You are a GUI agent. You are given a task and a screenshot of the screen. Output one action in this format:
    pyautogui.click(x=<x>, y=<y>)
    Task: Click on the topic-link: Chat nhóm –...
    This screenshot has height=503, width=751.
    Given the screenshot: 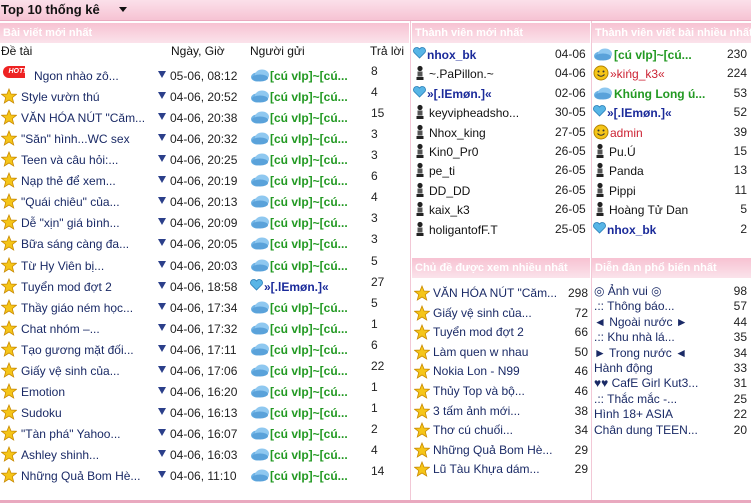 What is the action you would take?
    pyautogui.click(x=88, y=329)
    